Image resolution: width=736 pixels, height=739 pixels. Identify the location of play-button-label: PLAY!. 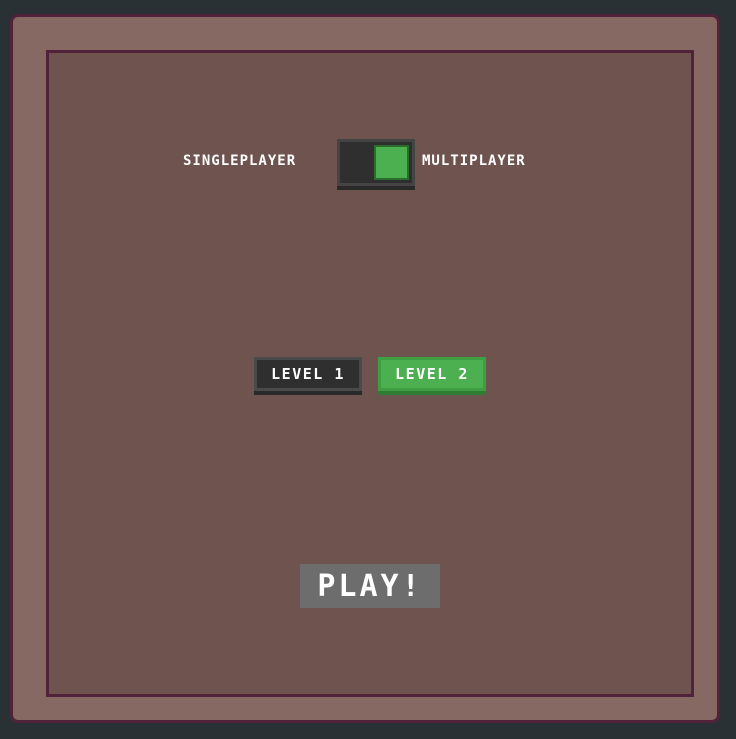
(370, 586).